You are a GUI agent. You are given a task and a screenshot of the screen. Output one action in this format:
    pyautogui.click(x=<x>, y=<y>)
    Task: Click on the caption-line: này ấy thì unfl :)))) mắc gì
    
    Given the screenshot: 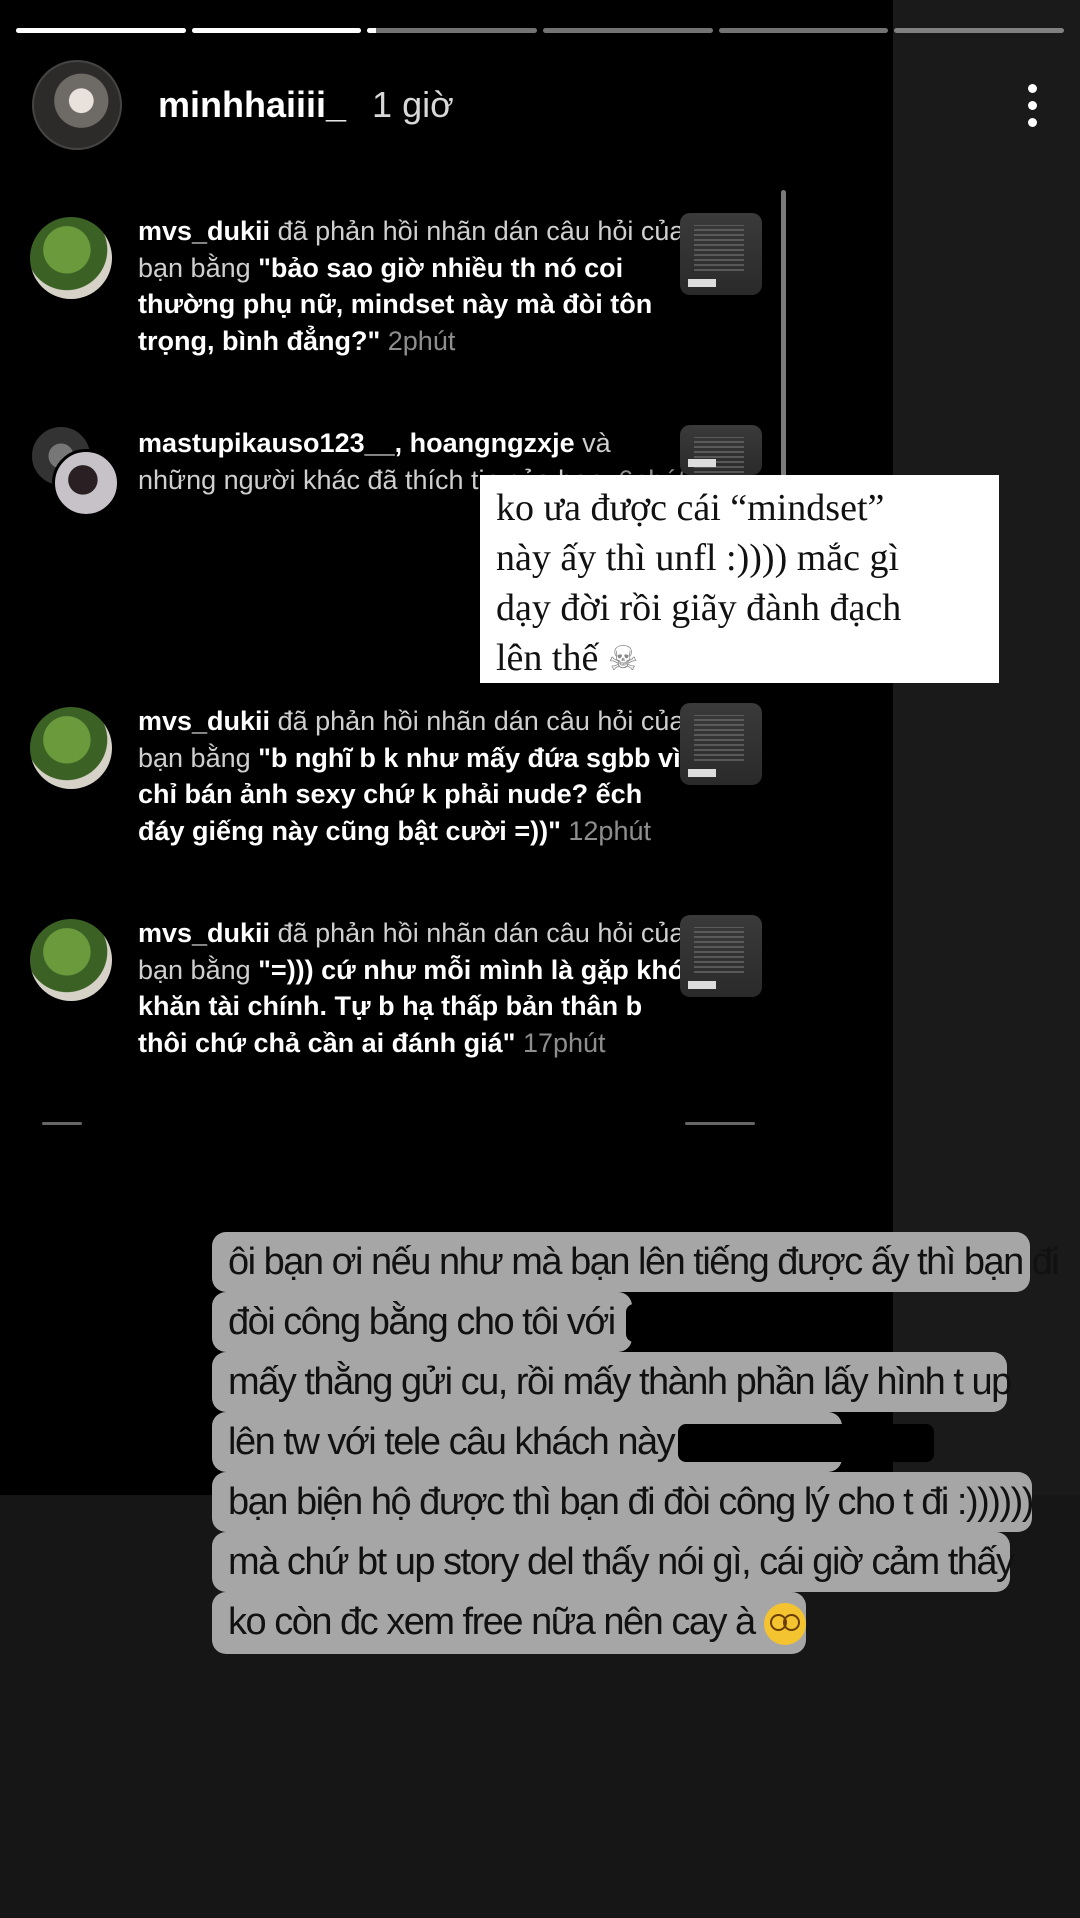 What is the action you would take?
    pyautogui.click(x=698, y=558)
    